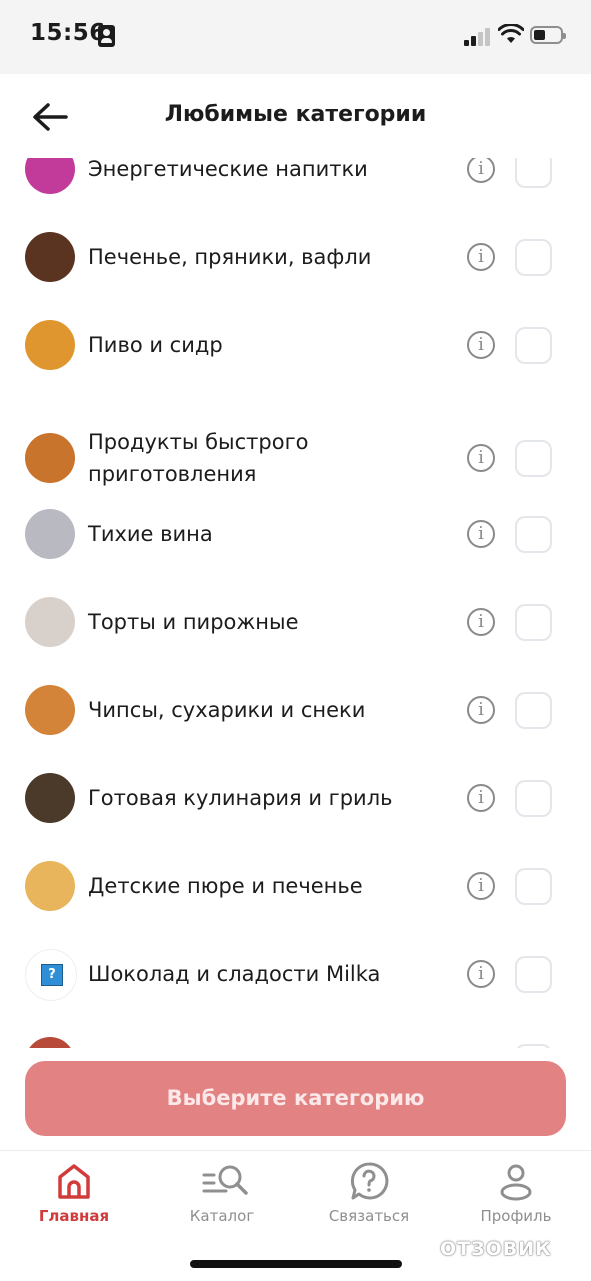  I want to click on category-row: Печенье, пряники, вафли i, so click(295, 264).